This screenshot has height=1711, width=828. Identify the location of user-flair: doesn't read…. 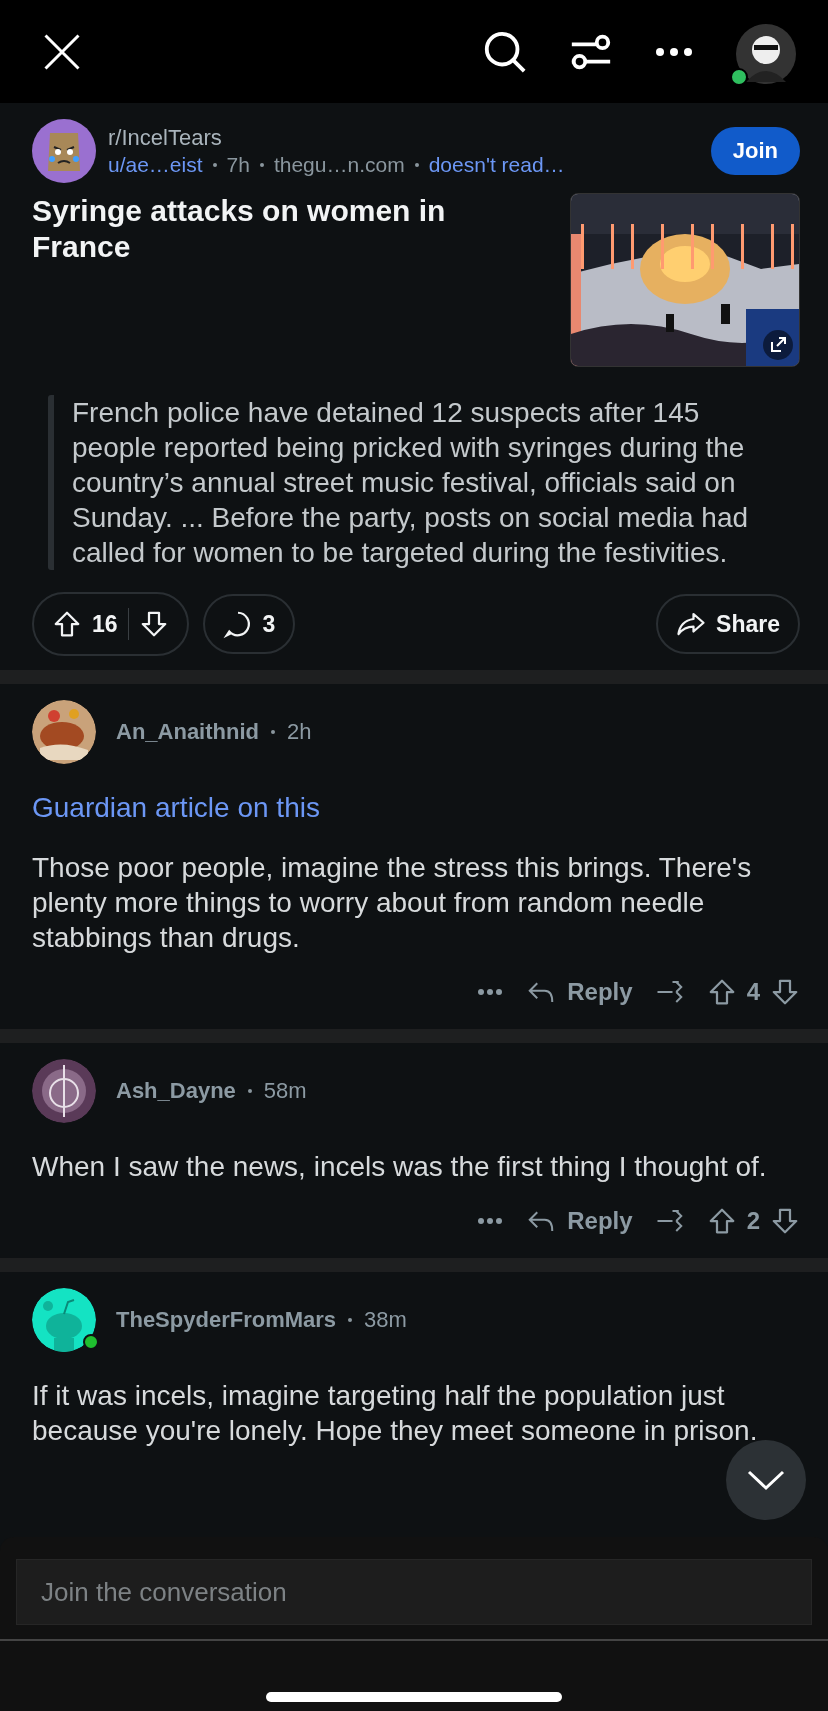
(496, 165).